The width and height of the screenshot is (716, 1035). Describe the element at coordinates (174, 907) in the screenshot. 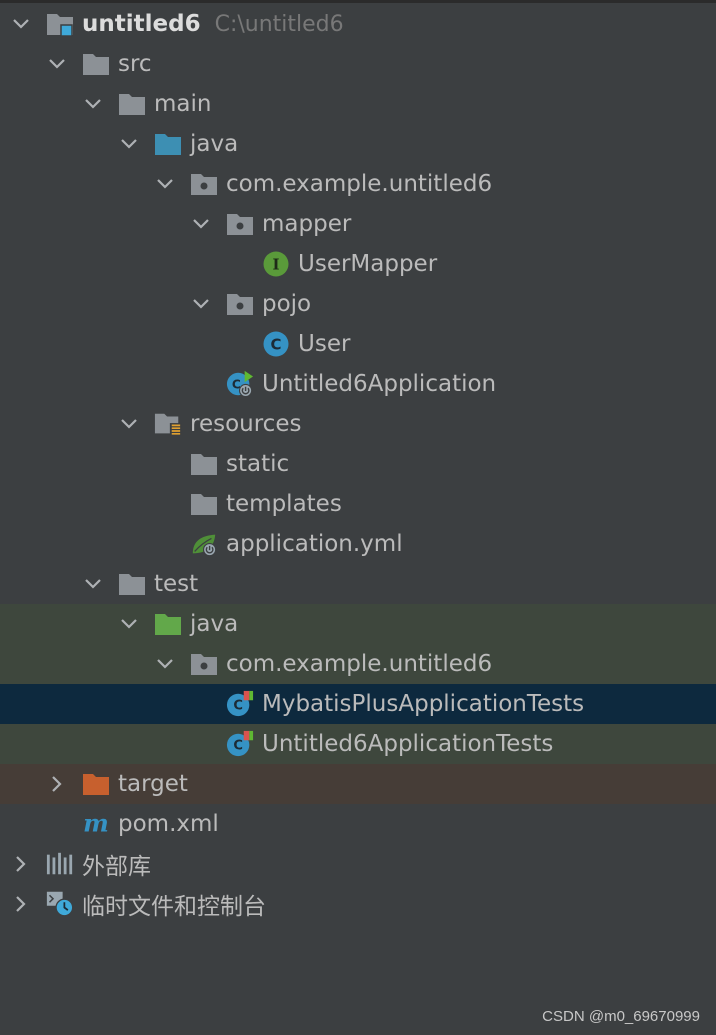

I see `scratches-label: 临时文件和控制台` at that location.